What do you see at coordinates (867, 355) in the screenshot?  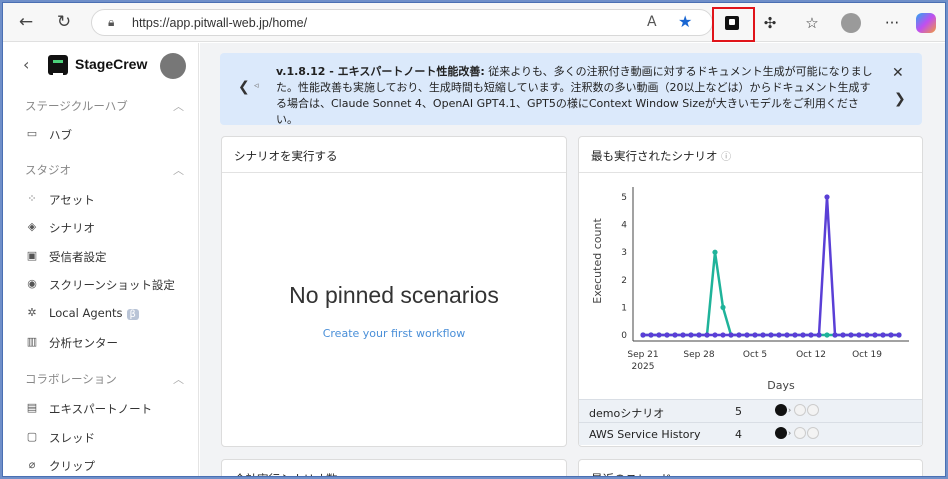 I see `x-tick-label: Oct 19` at bounding box center [867, 355].